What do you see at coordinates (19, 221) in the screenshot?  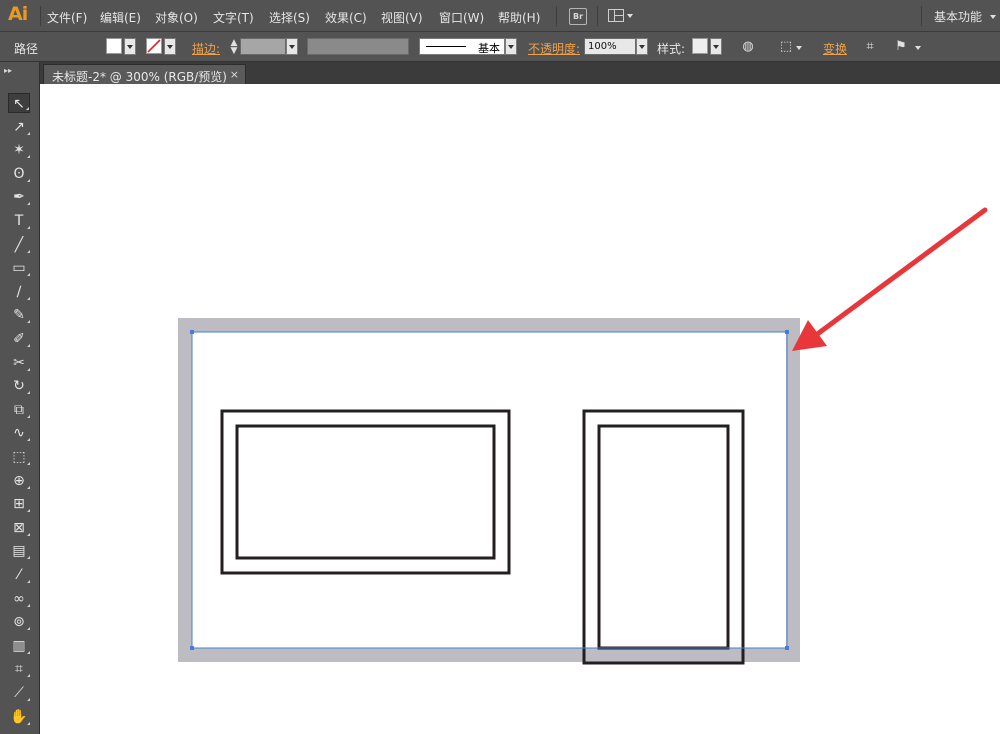 I see `type-tool-icon: T` at bounding box center [19, 221].